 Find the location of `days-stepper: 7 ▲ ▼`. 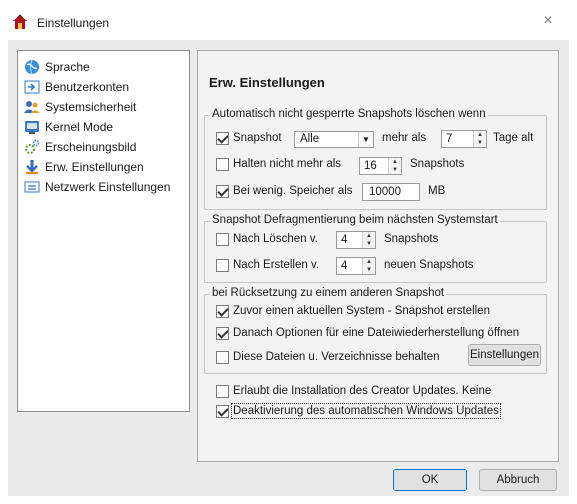

days-stepper: 7 ▲ ▼ is located at coordinates (464, 139).